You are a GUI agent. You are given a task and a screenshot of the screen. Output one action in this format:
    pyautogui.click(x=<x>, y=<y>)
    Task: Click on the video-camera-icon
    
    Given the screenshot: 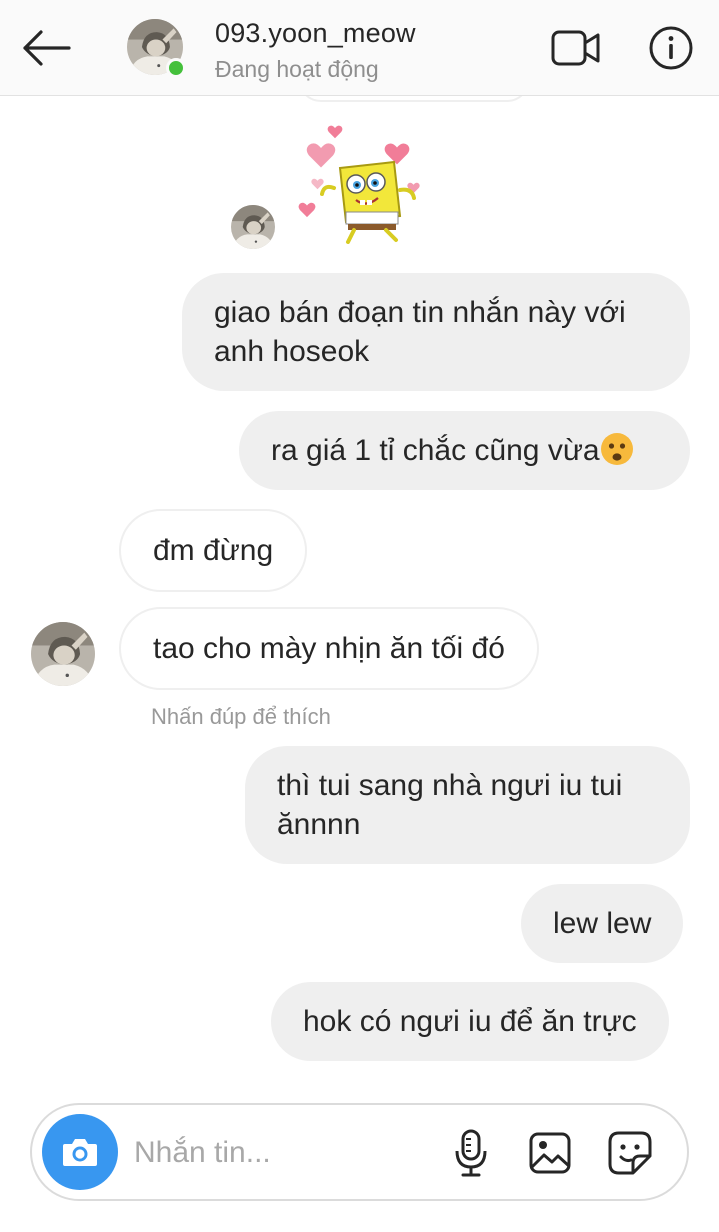 What is the action you would take?
    pyautogui.click(x=575, y=48)
    